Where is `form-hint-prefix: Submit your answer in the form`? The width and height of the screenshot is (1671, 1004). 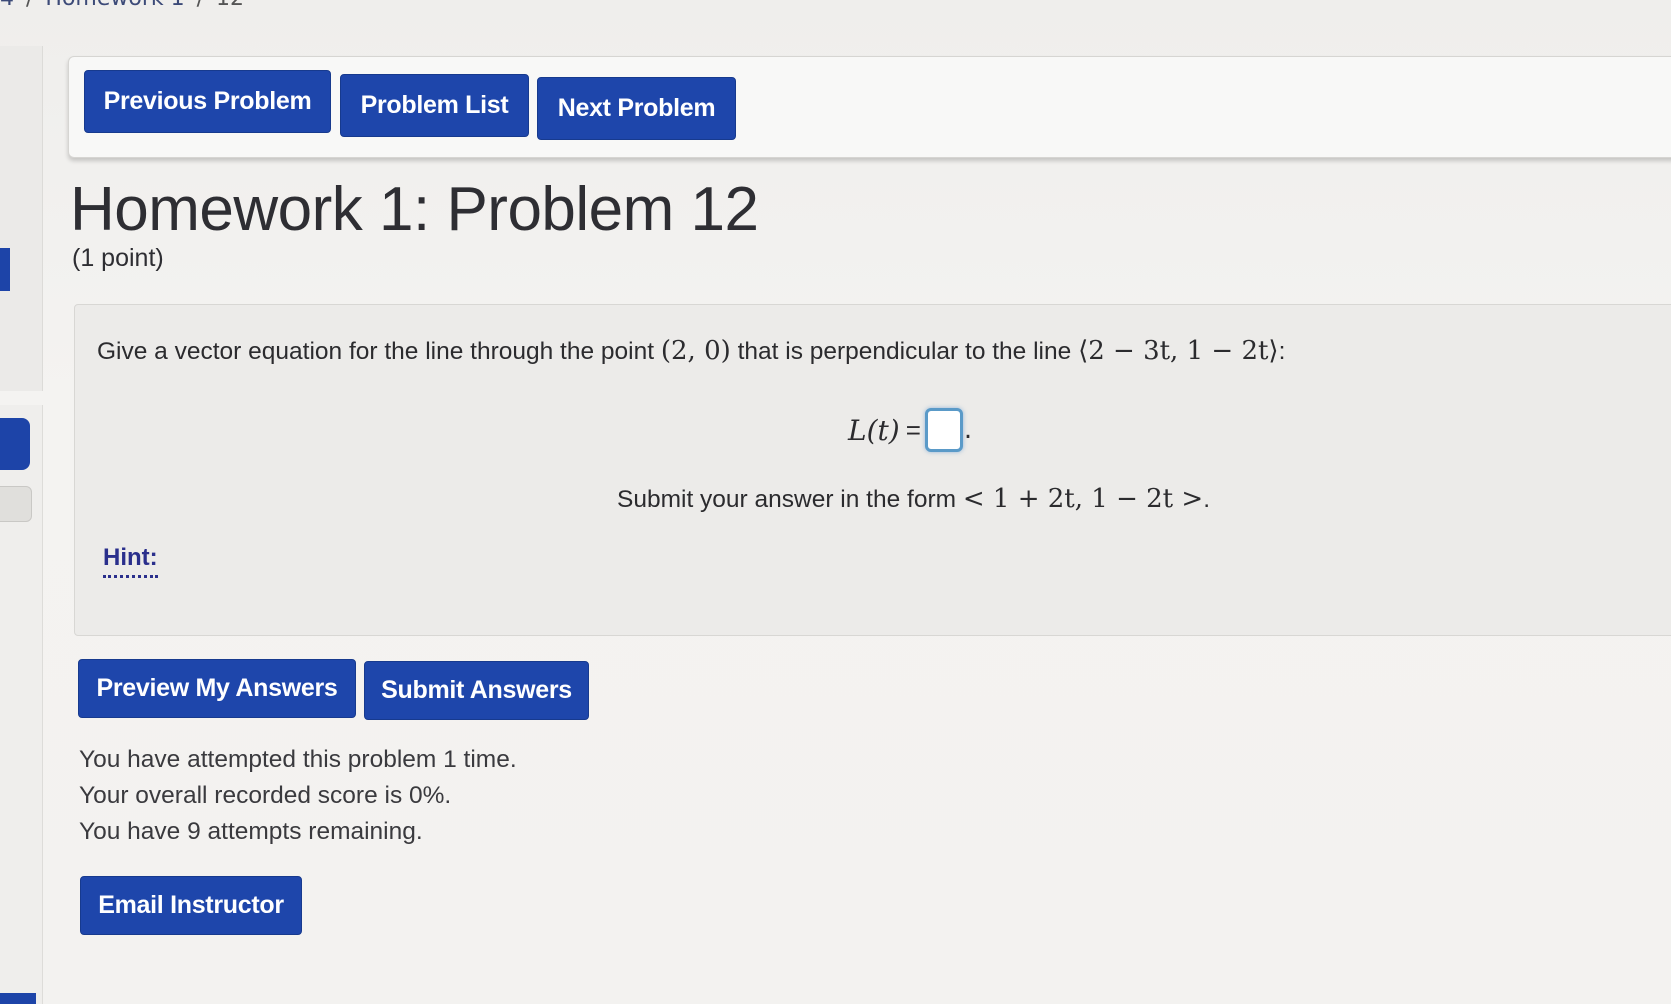
form-hint-prefix: Submit your answer in the form is located at coordinates (790, 499).